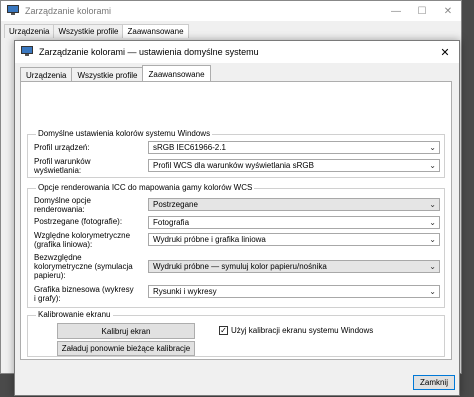 This screenshot has height=397, width=474. What do you see at coordinates (209, 239) in the screenshot?
I see `relative-colorimetric-value: Wydruki próbne i grafika liniowa` at bounding box center [209, 239].